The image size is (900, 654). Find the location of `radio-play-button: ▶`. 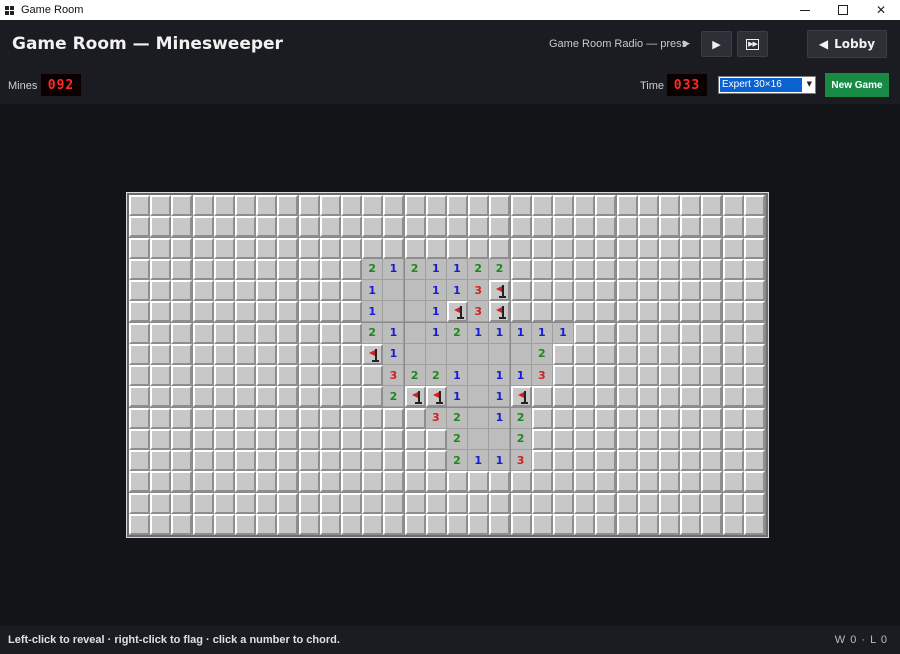

radio-play-button: ▶ is located at coordinates (716, 44).